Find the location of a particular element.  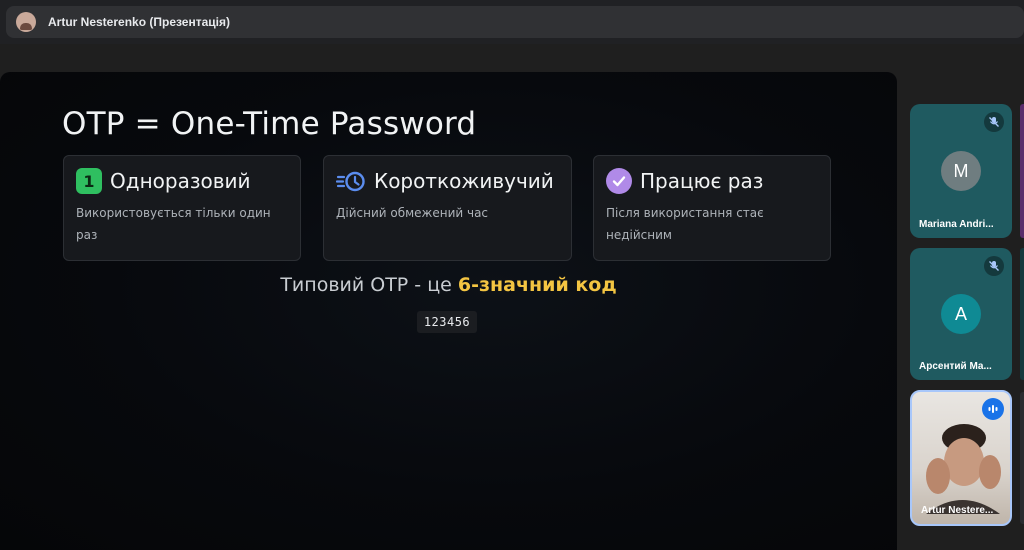

meeting-top-bar: Artur Nesterenko (Презентація) is located at coordinates (512, 22).